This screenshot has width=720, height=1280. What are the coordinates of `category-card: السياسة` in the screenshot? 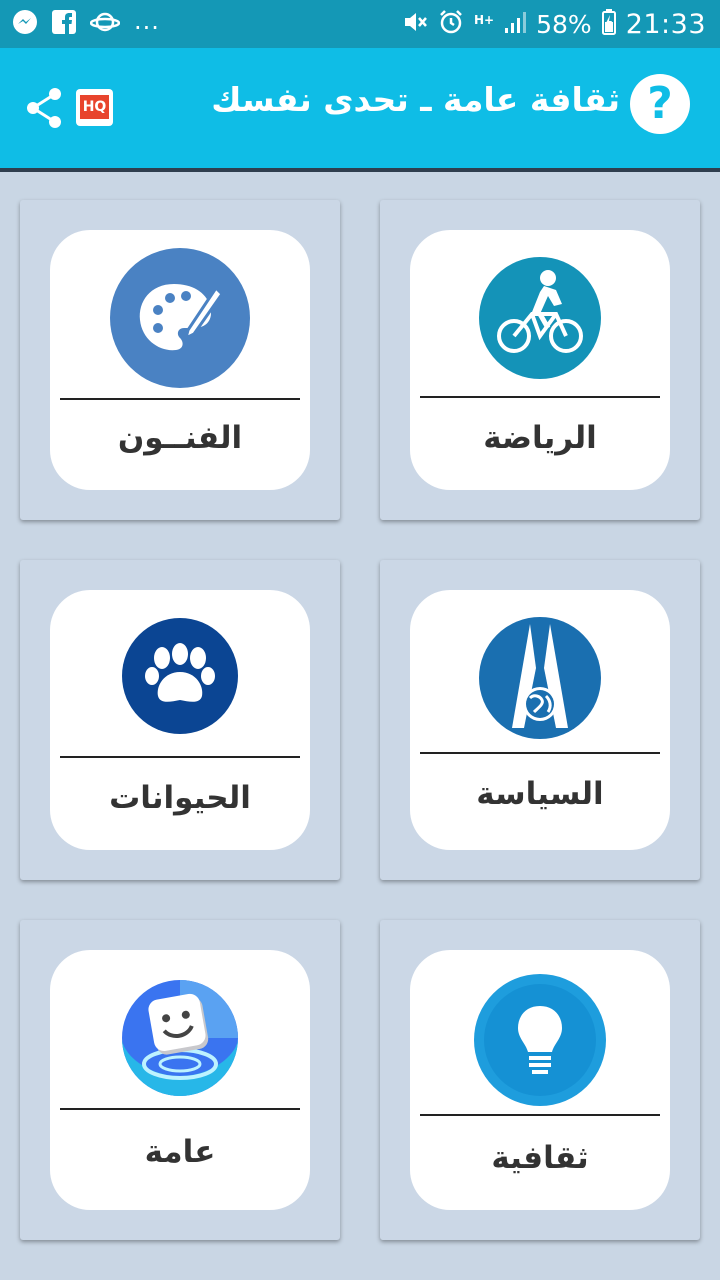 It's located at (540, 720).